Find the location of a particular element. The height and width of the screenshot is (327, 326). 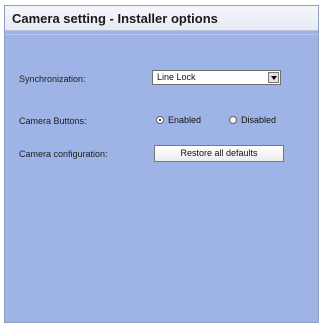

title-bar: Camera setting - Installer options is located at coordinates (161, 18).